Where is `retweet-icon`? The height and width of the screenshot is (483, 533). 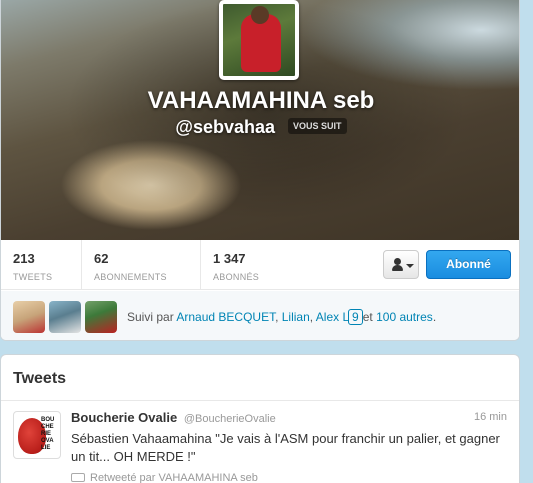
retweet-icon is located at coordinates (78, 477).